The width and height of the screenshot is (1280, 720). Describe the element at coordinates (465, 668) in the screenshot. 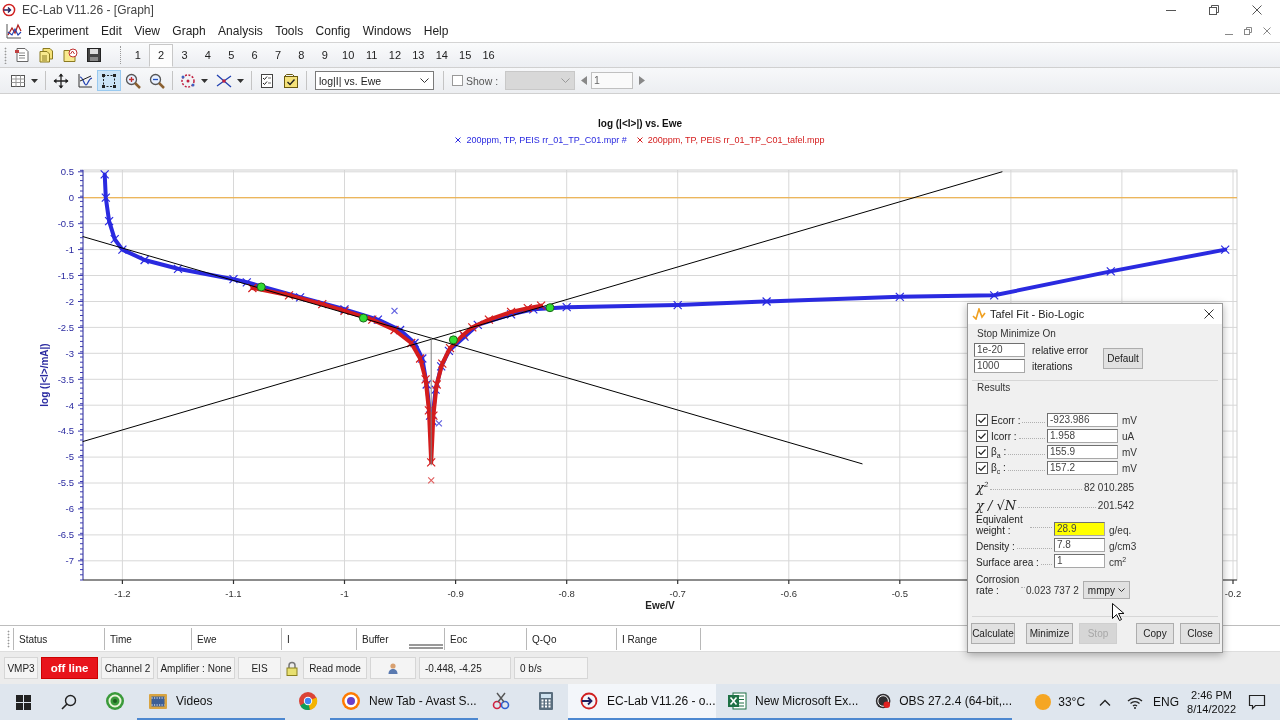

I see `status-panel: -0.448, -4.25` at that location.